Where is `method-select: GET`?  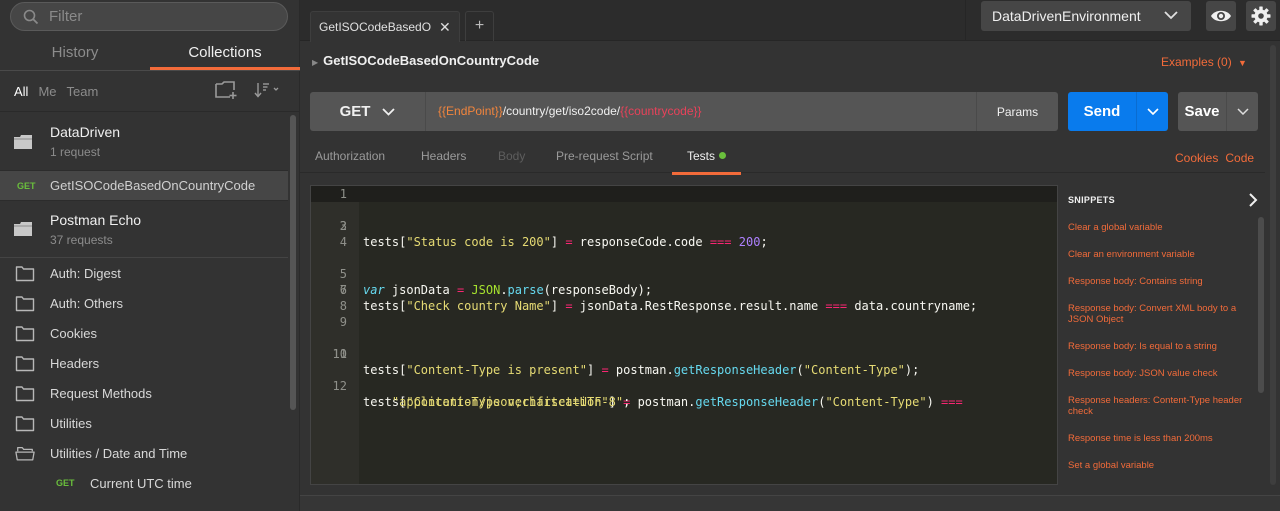
method-select: GET is located at coordinates (368, 111).